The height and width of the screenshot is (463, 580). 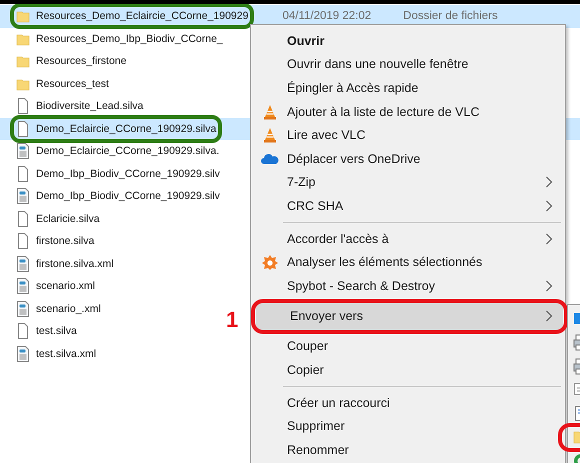 What do you see at coordinates (68, 218) in the screenshot?
I see `file-name: Eclaricie.silva` at bounding box center [68, 218].